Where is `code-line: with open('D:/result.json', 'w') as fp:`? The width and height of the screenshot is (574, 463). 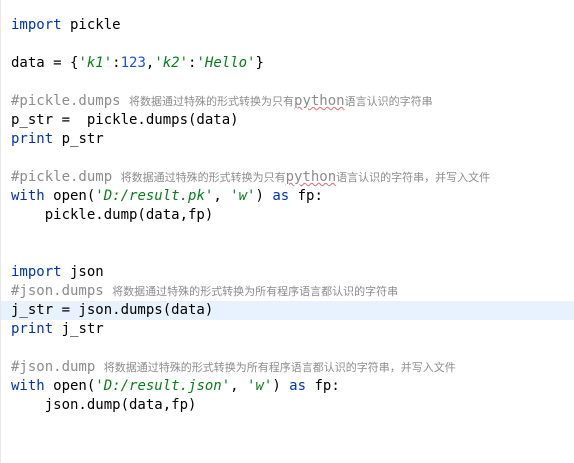 code-line: with open('D:/result.json', 'w') as fp: is located at coordinates (287, 386).